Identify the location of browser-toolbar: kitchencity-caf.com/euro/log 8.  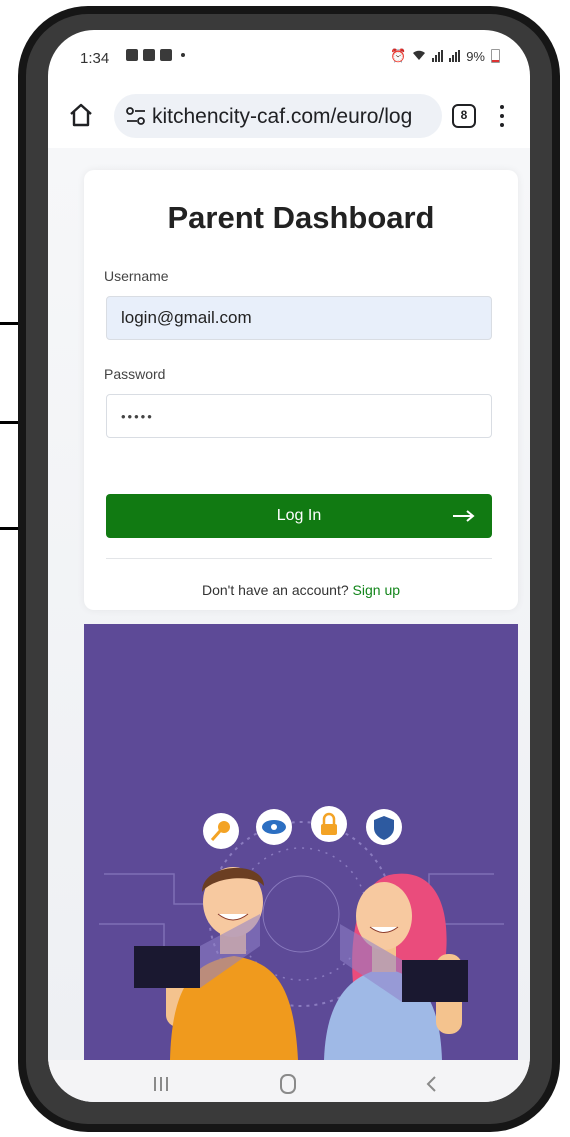
(289, 116).